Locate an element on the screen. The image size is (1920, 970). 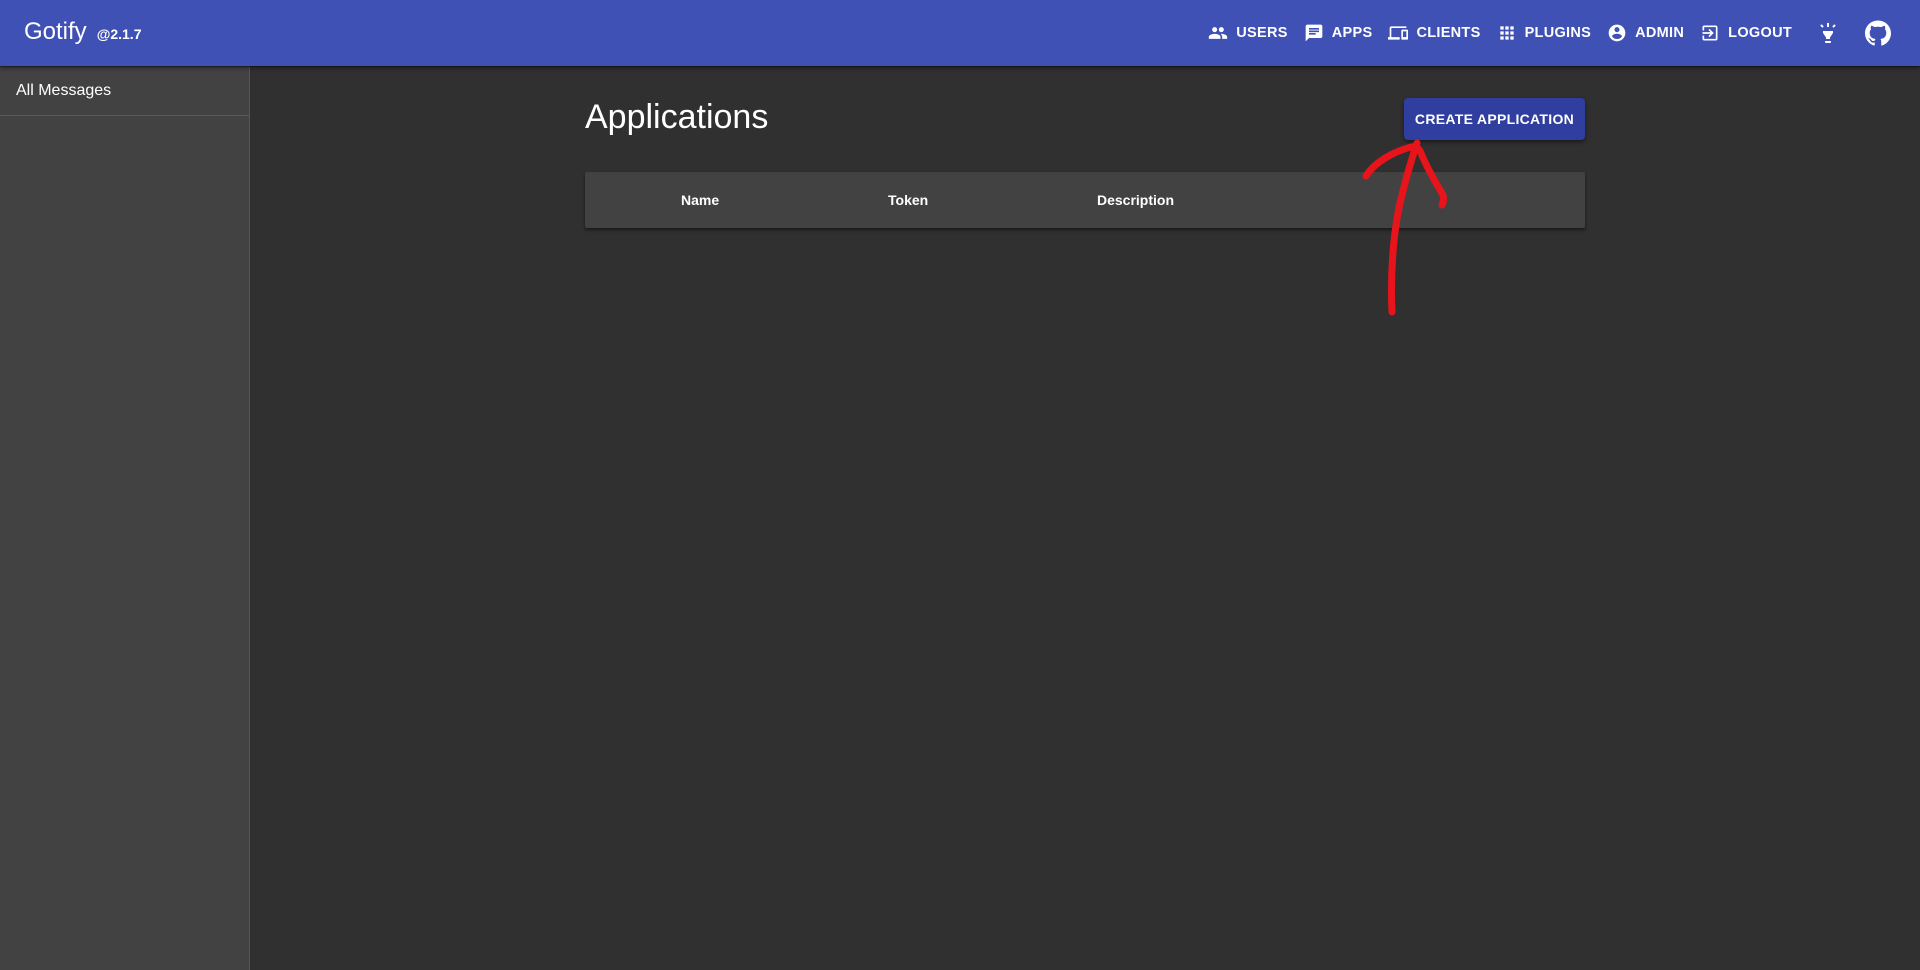
column-header-token: Token is located at coordinates (908, 200).